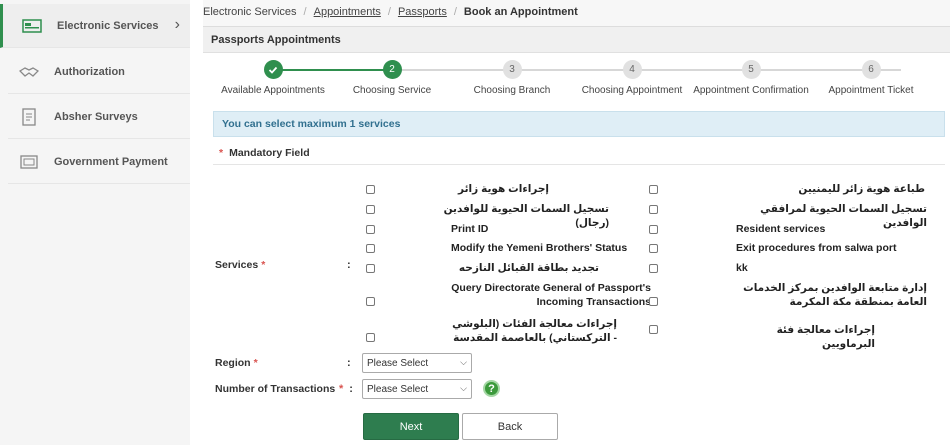 This screenshot has height=445, width=950. I want to click on step-3: 3 Choosing Branch, so click(512, 78).